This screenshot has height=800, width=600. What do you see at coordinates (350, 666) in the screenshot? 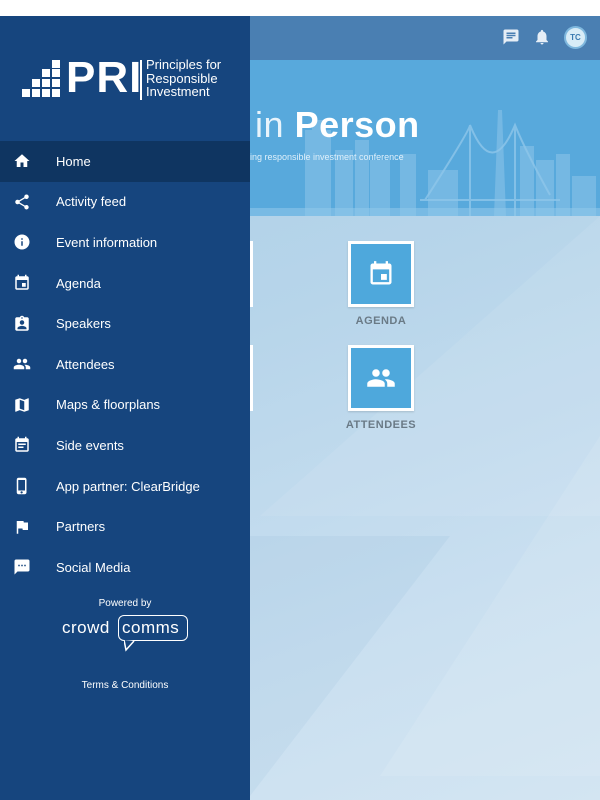
I see `background-shape` at bounding box center [350, 666].